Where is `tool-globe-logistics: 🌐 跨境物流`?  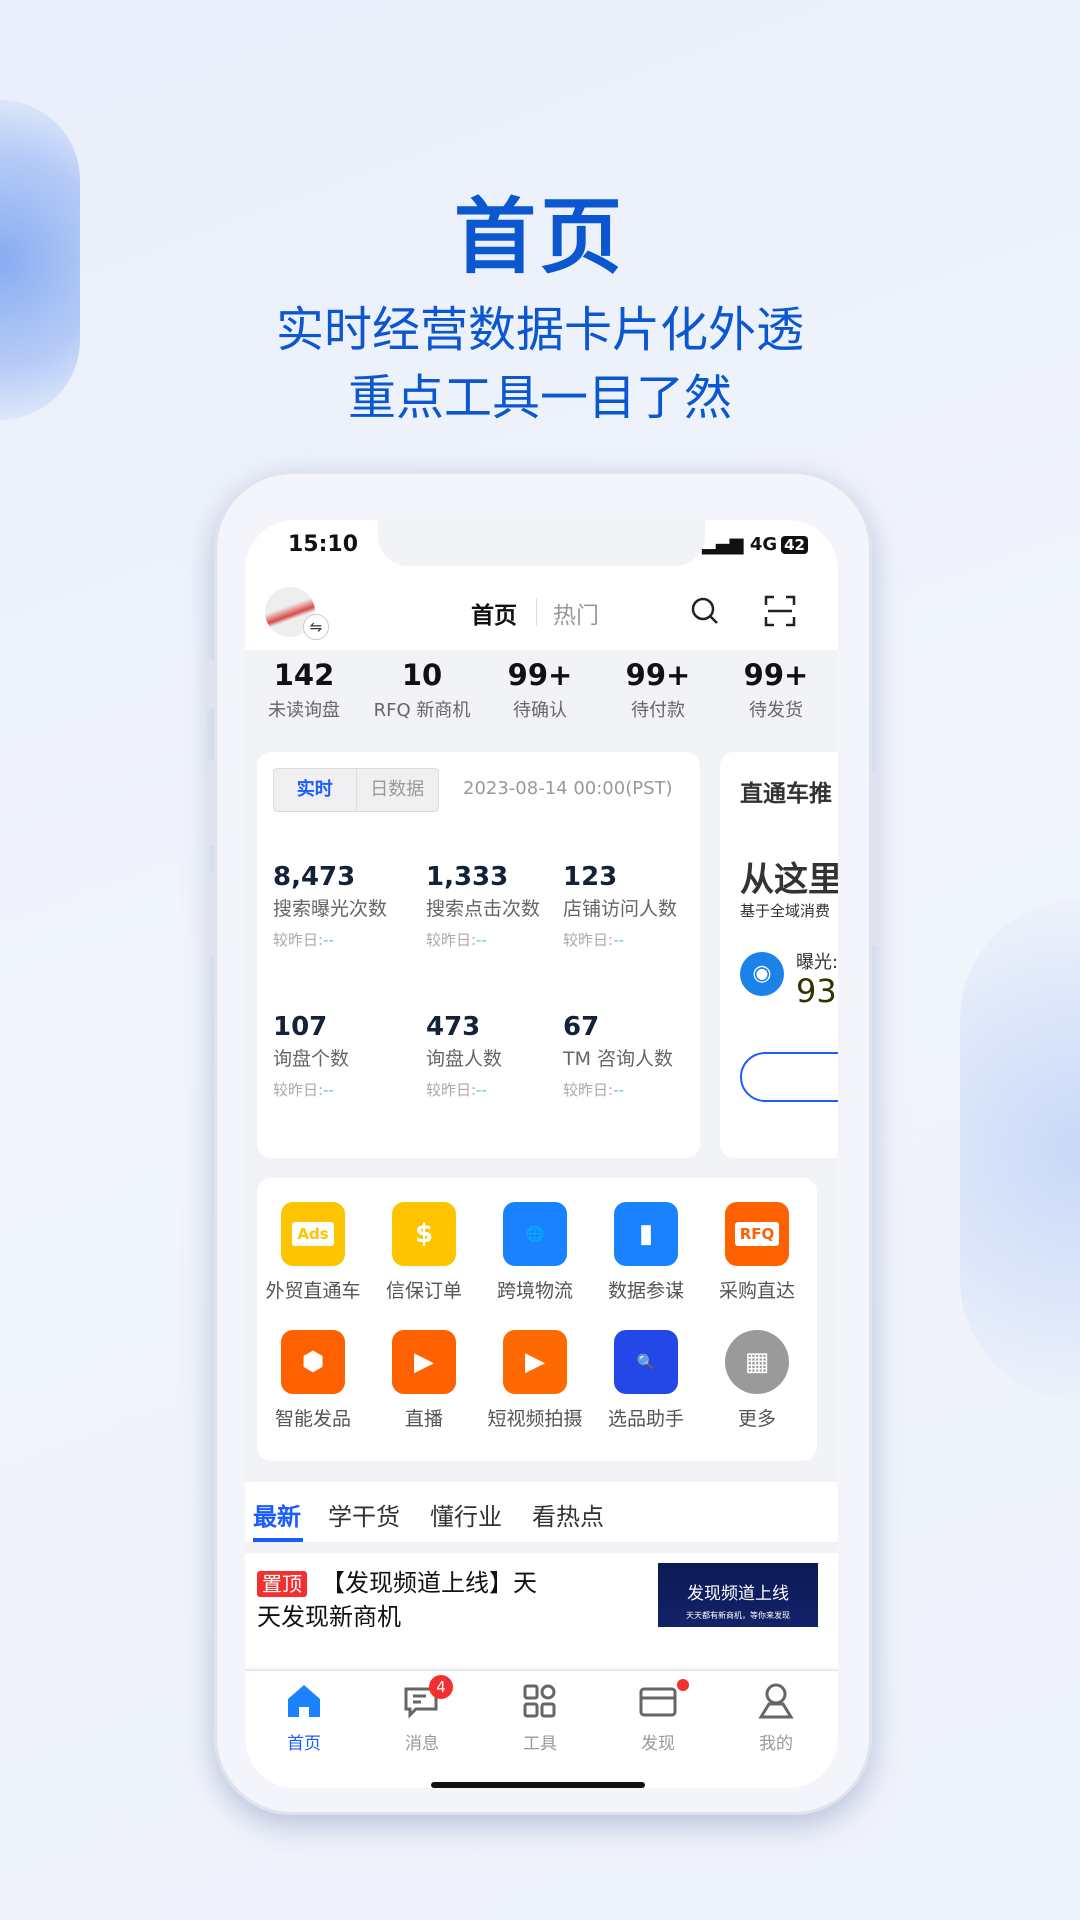 tool-globe-logistics: 🌐 跨境物流 is located at coordinates (535, 1252).